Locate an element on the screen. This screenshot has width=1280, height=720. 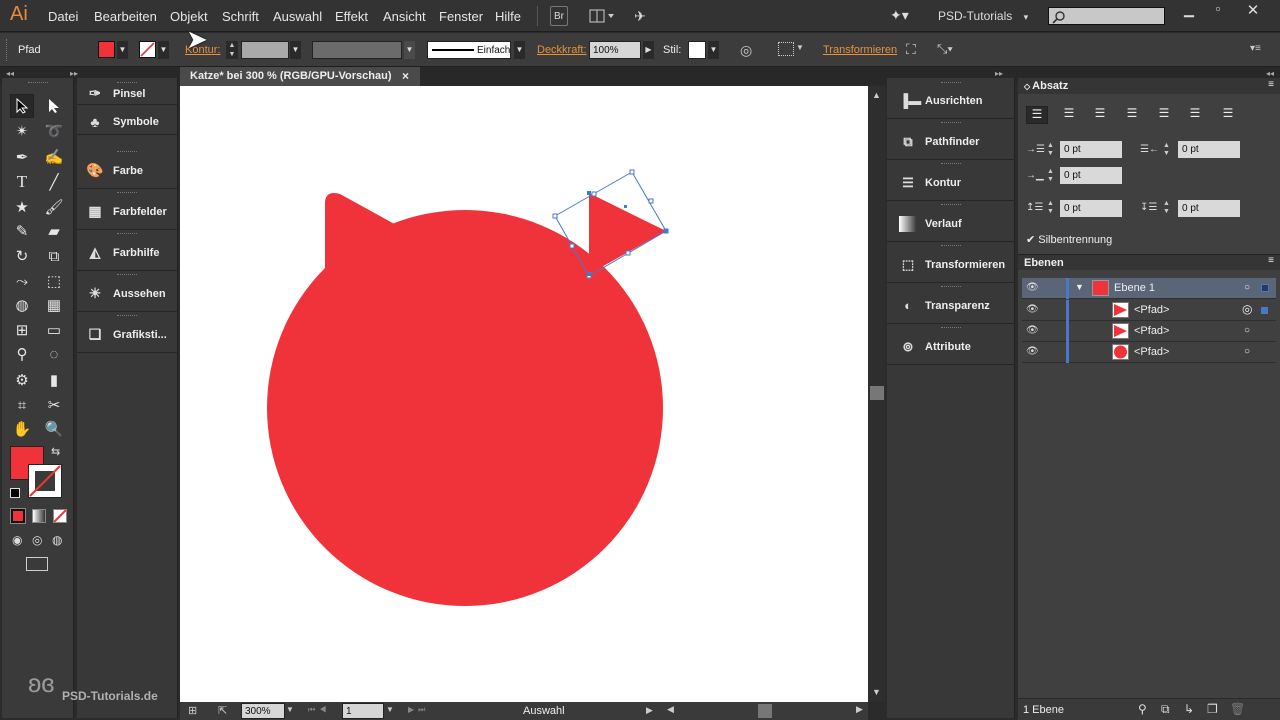
menu-datei: Datei is located at coordinates (63, 16).